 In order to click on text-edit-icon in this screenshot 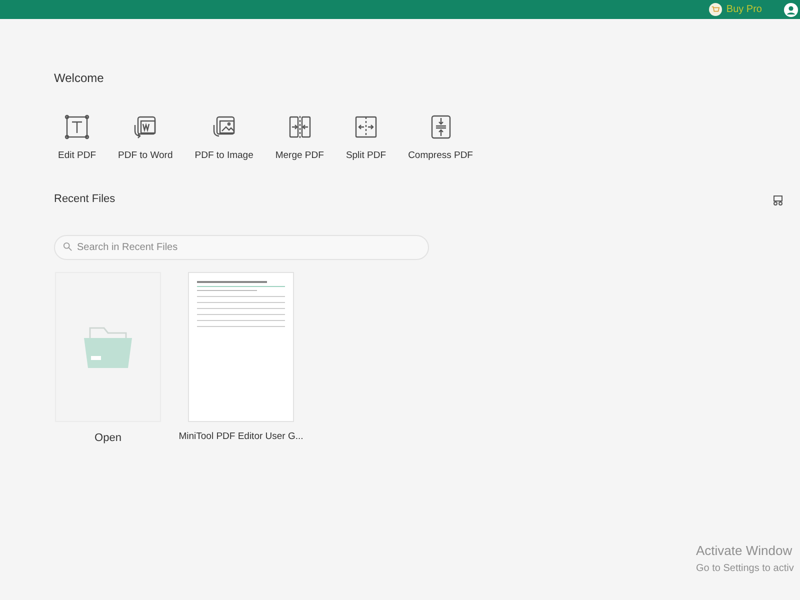, I will do `click(77, 127)`.